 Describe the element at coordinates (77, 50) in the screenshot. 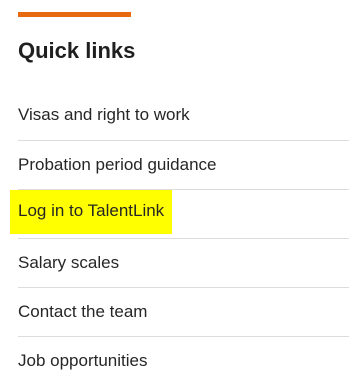

I see `quick-links-heading: Quick links` at that location.